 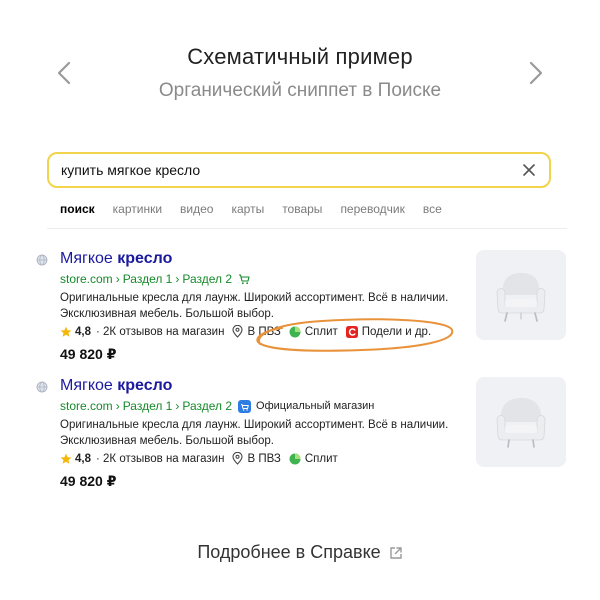 I want to click on footer: Подробнее в Справке, so click(x=300, y=552).